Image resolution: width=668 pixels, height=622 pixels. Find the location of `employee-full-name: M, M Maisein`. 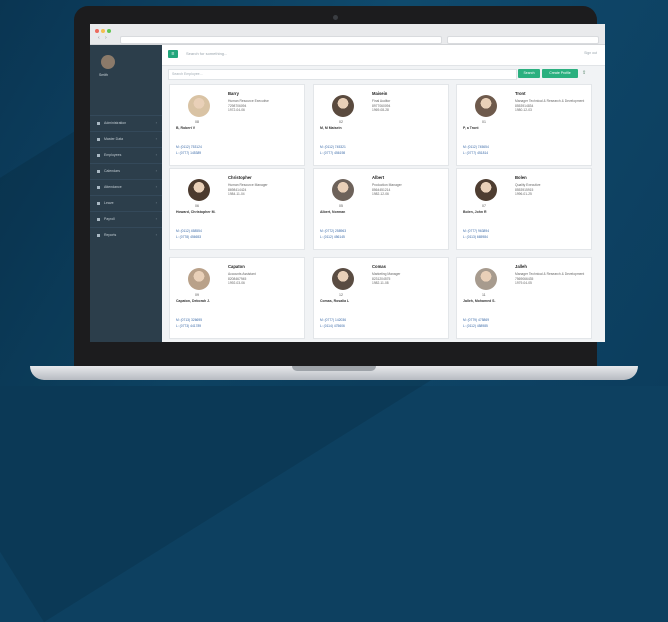

employee-full-name: M, M Maisein is located at coordinates (331, 128).